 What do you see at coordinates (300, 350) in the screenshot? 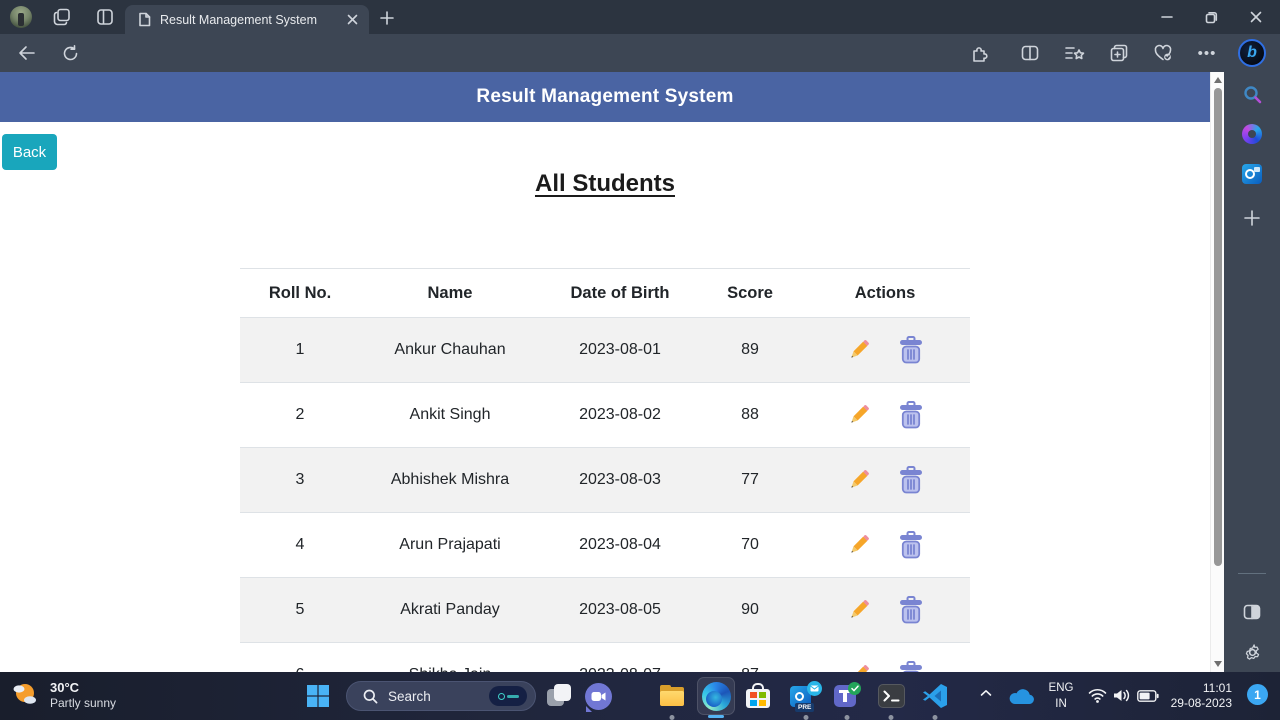
I see `roll-cell: 1` at bounding box center [300, 350].